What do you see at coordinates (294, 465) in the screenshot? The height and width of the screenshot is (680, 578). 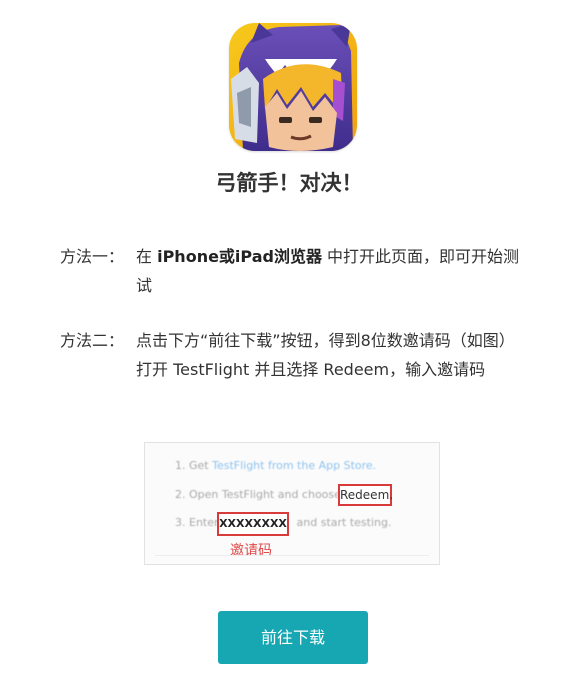 I see `example-step-1-link: TestFlight from the App Store.` at bounding box center [294, 465].